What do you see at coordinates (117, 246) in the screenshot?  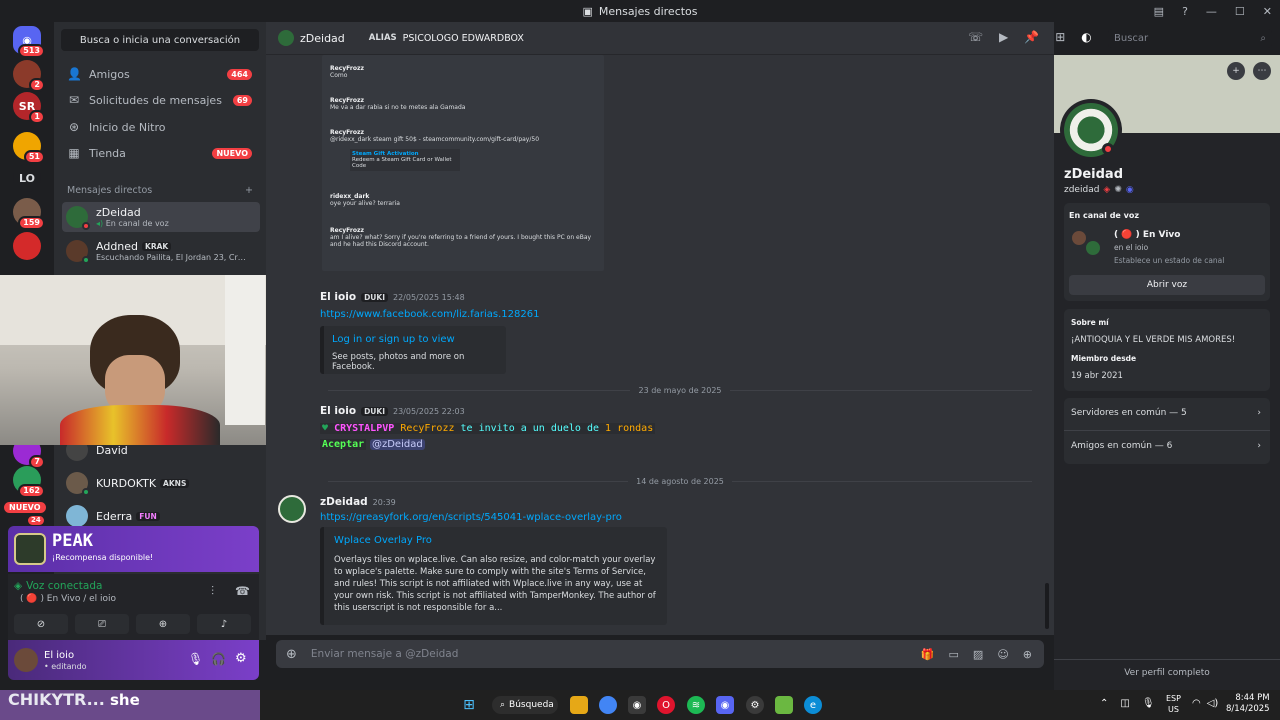 I see `dm-name: Addned` at bounding box center [117, 246].